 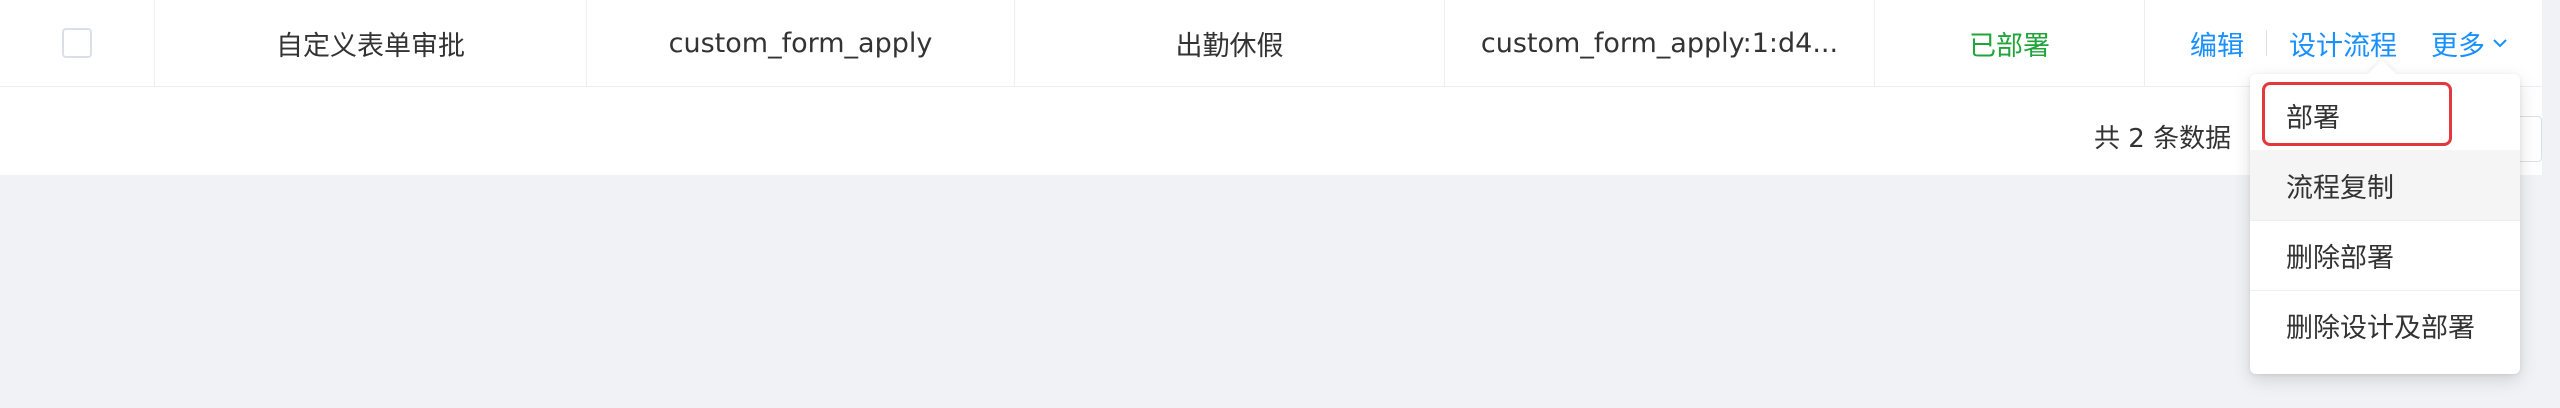 What do you see at coordinates (2385, 325) in the screenshot?
I see `menu-item-delete-design-and-deployment: 删除设计及部署` at bounding box center [2385, 325].